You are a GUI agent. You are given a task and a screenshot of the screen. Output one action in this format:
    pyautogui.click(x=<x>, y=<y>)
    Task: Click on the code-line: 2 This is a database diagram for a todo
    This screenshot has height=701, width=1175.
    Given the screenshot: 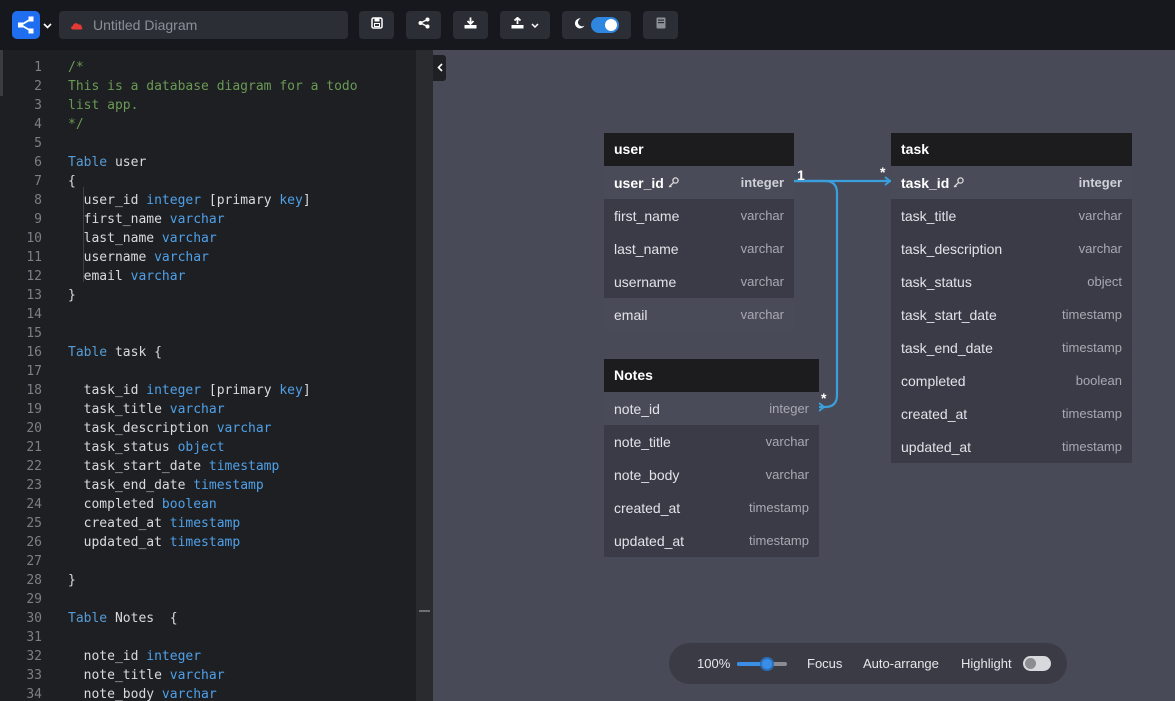 What is the action you would take?
    pyautogui.click(x=208, y=86)
    